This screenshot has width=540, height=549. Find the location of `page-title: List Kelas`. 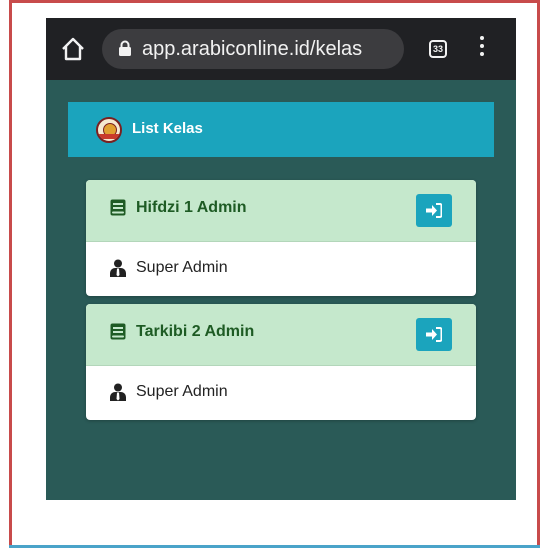

page-title: List Kelas is located at coordinates (167, 128).